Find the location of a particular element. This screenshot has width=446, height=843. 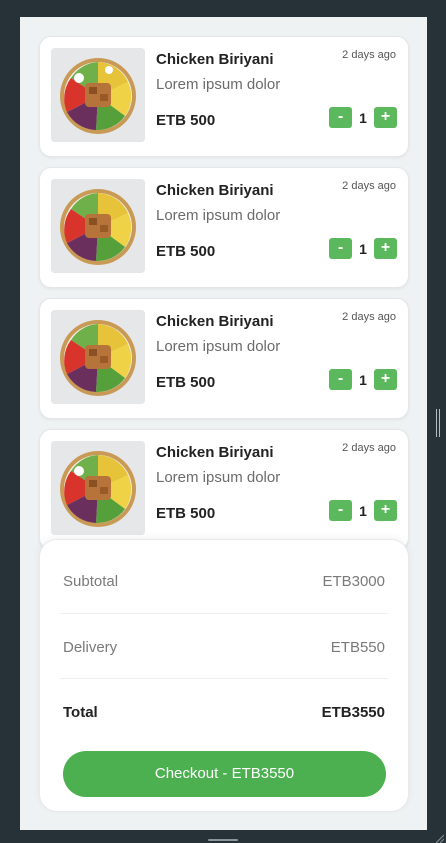

total-value: ETB3550 is located at coordinates (353, 712).